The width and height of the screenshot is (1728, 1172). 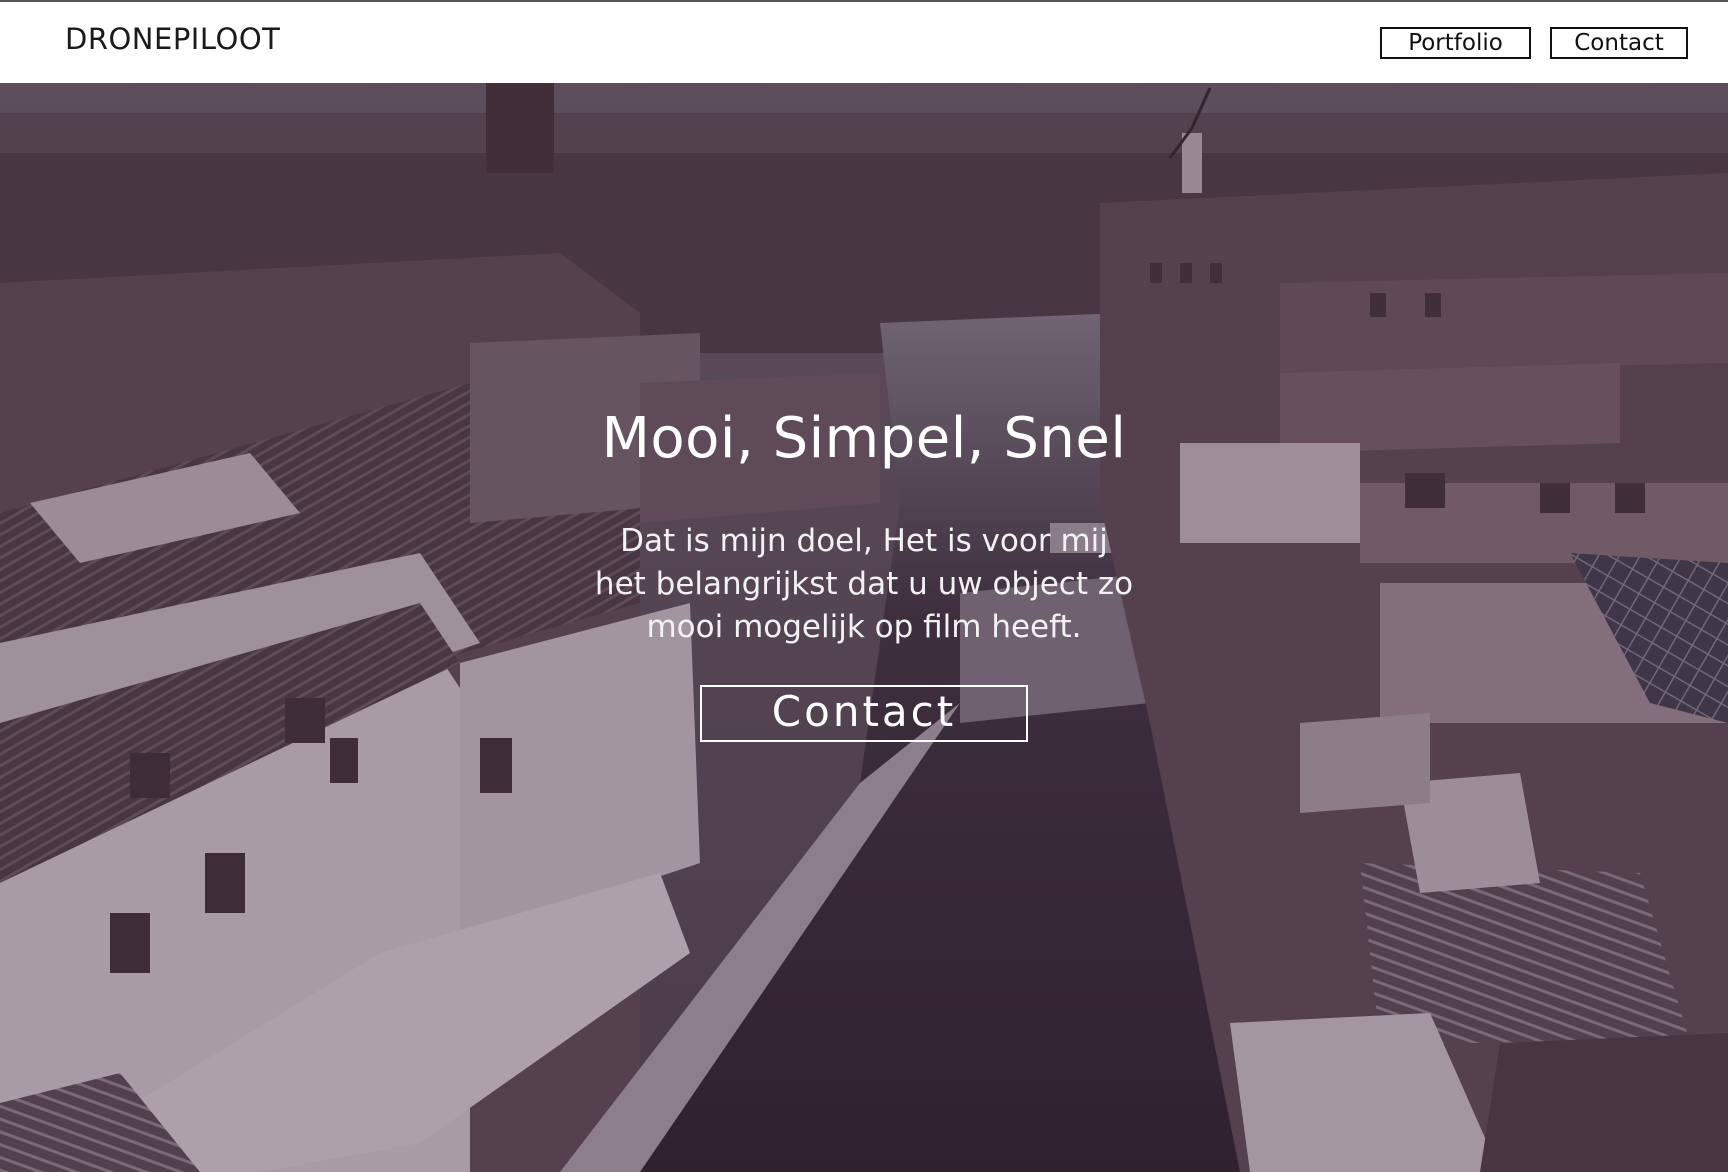 What do you see at coordinates (172, 39) in the screenshot?
I see `brand-logo: DRONEPILOOT` at bounding box center [172, 39].